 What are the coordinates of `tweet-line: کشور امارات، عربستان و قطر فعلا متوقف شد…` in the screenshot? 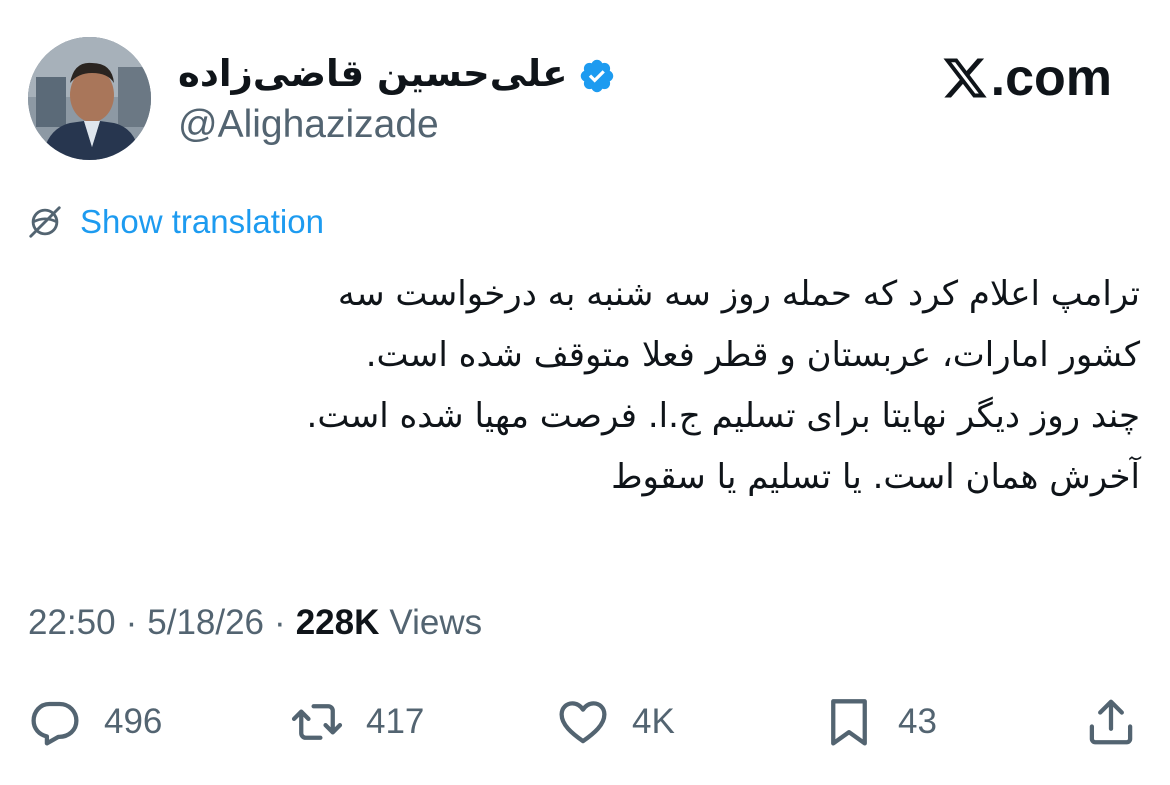 It's located at (752, 355).